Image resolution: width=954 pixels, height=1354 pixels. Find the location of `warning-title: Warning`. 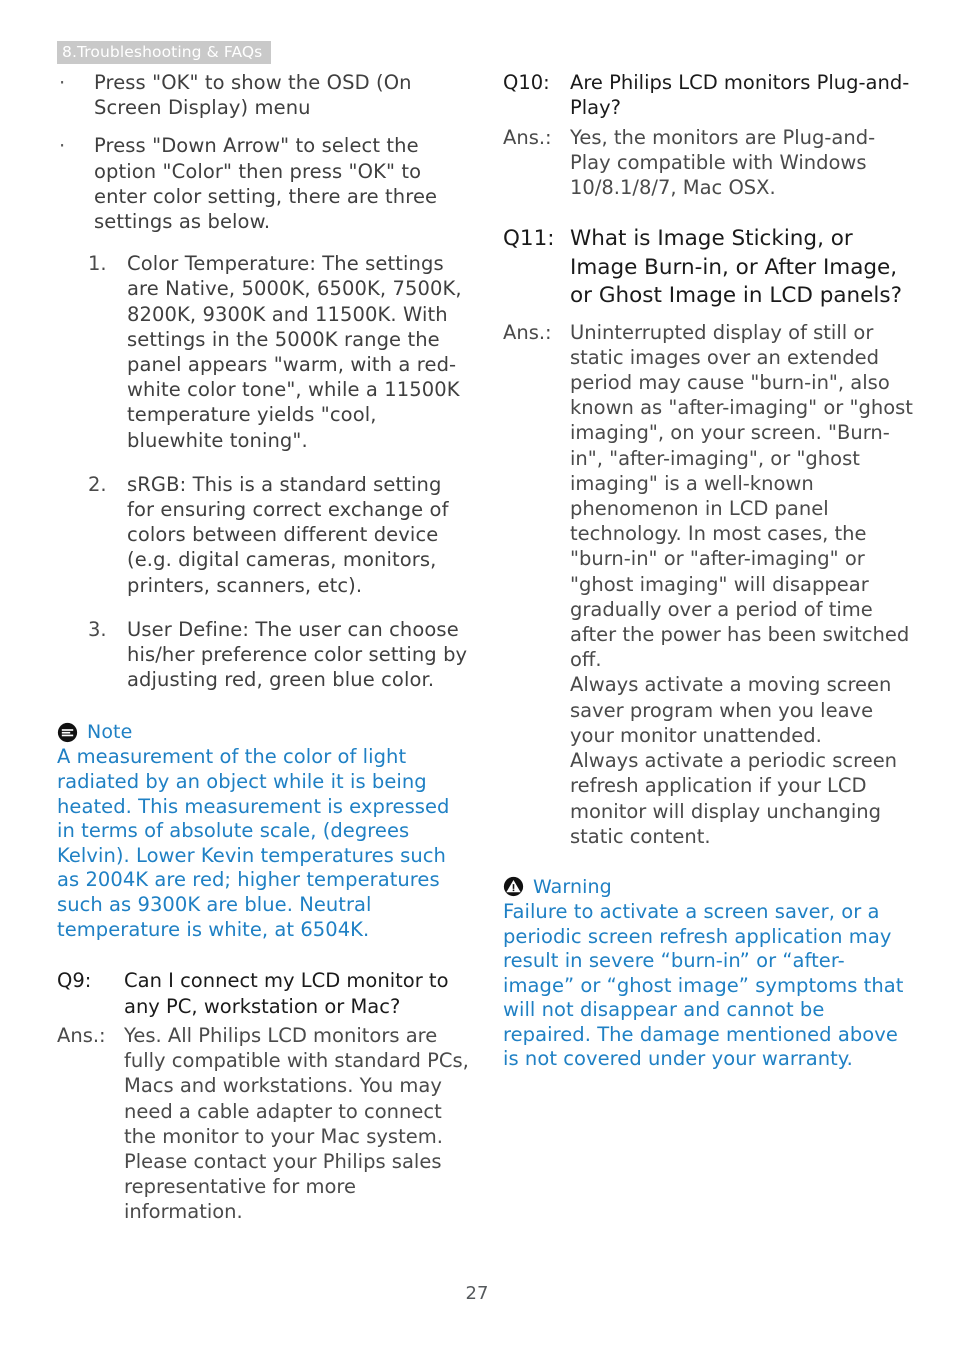

warning-title: Warning is located at coordinates (572, 886).